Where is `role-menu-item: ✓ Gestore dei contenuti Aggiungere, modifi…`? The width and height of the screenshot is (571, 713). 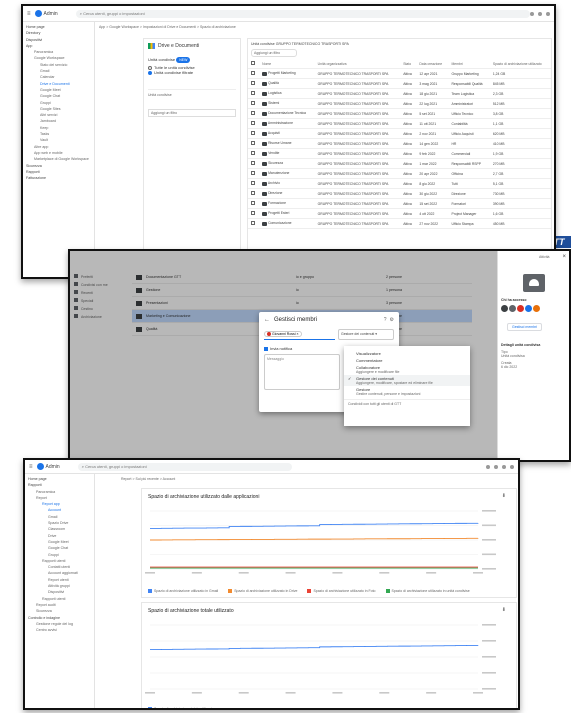 role-menu-item: ✓ Gestore dei contenuti Aggiungere, modifi… is located at coordinates (407, 380).